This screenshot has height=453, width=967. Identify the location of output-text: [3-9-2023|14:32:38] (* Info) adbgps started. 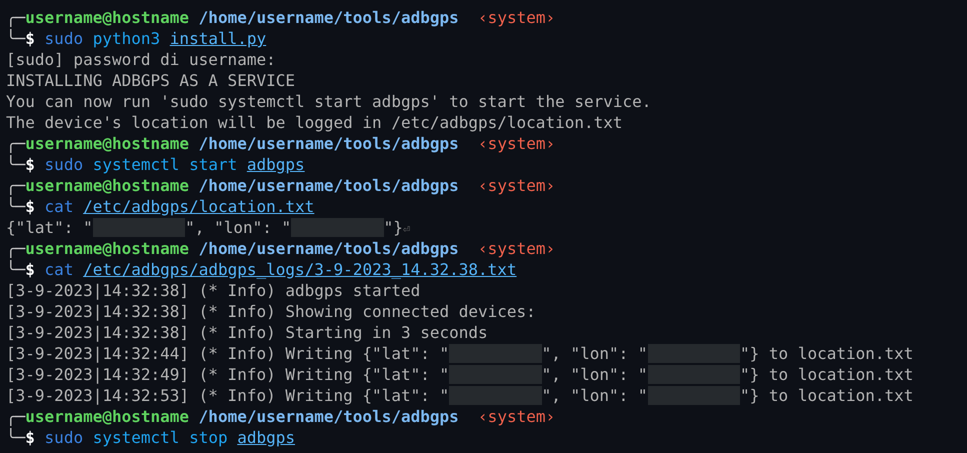
(213, 290).